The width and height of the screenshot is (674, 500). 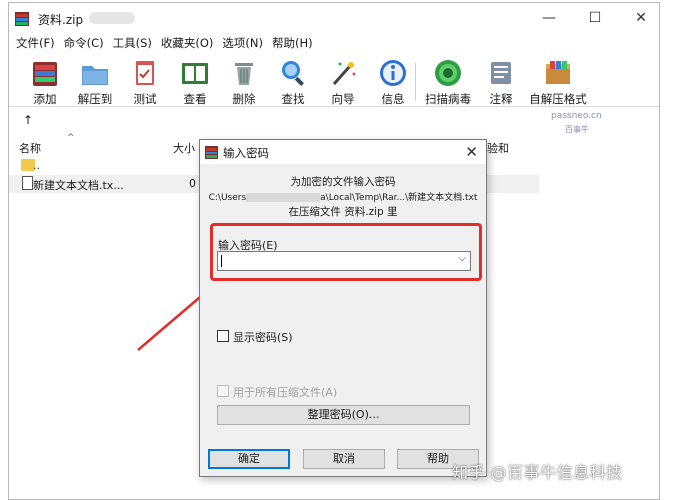 What do you see at coordinates (223, 391) in the screenshot?
I see `use-for-all-checkbox` at bounding box center [223, 391].